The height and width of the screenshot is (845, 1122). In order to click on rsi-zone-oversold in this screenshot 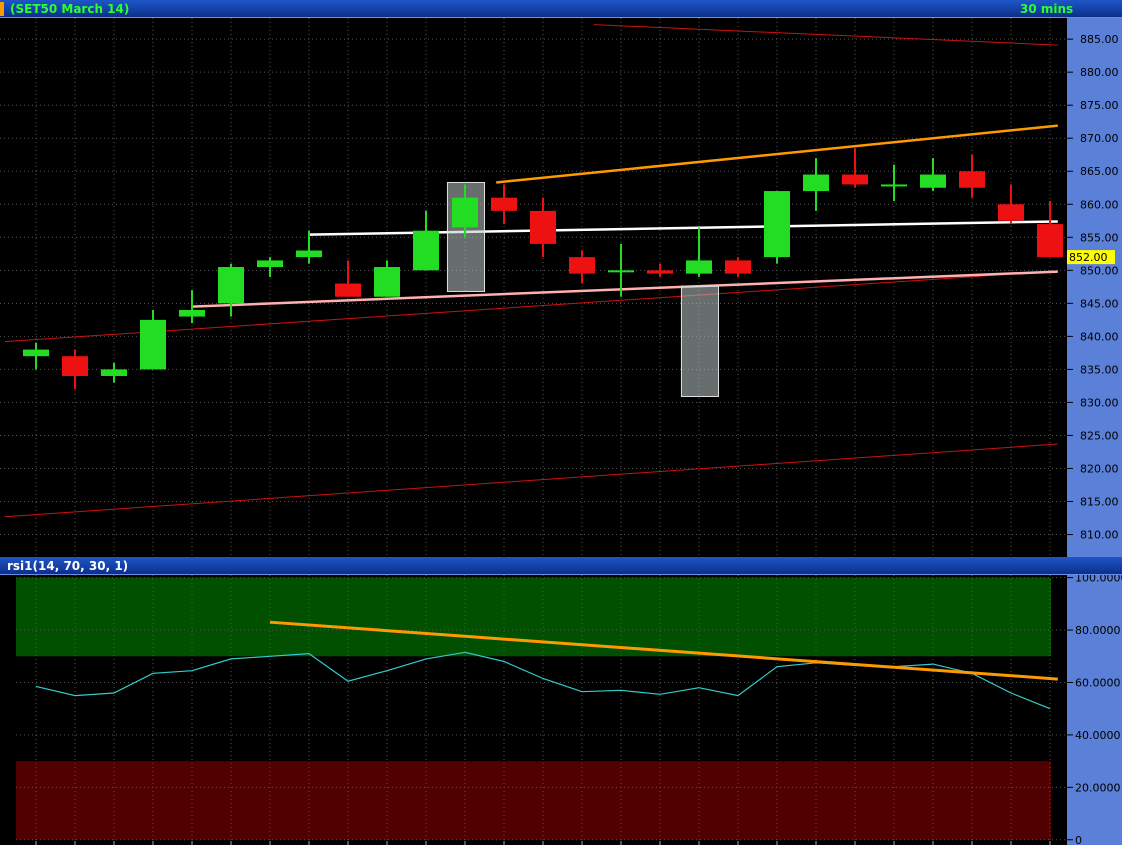, I will do `click(533, 800)`.